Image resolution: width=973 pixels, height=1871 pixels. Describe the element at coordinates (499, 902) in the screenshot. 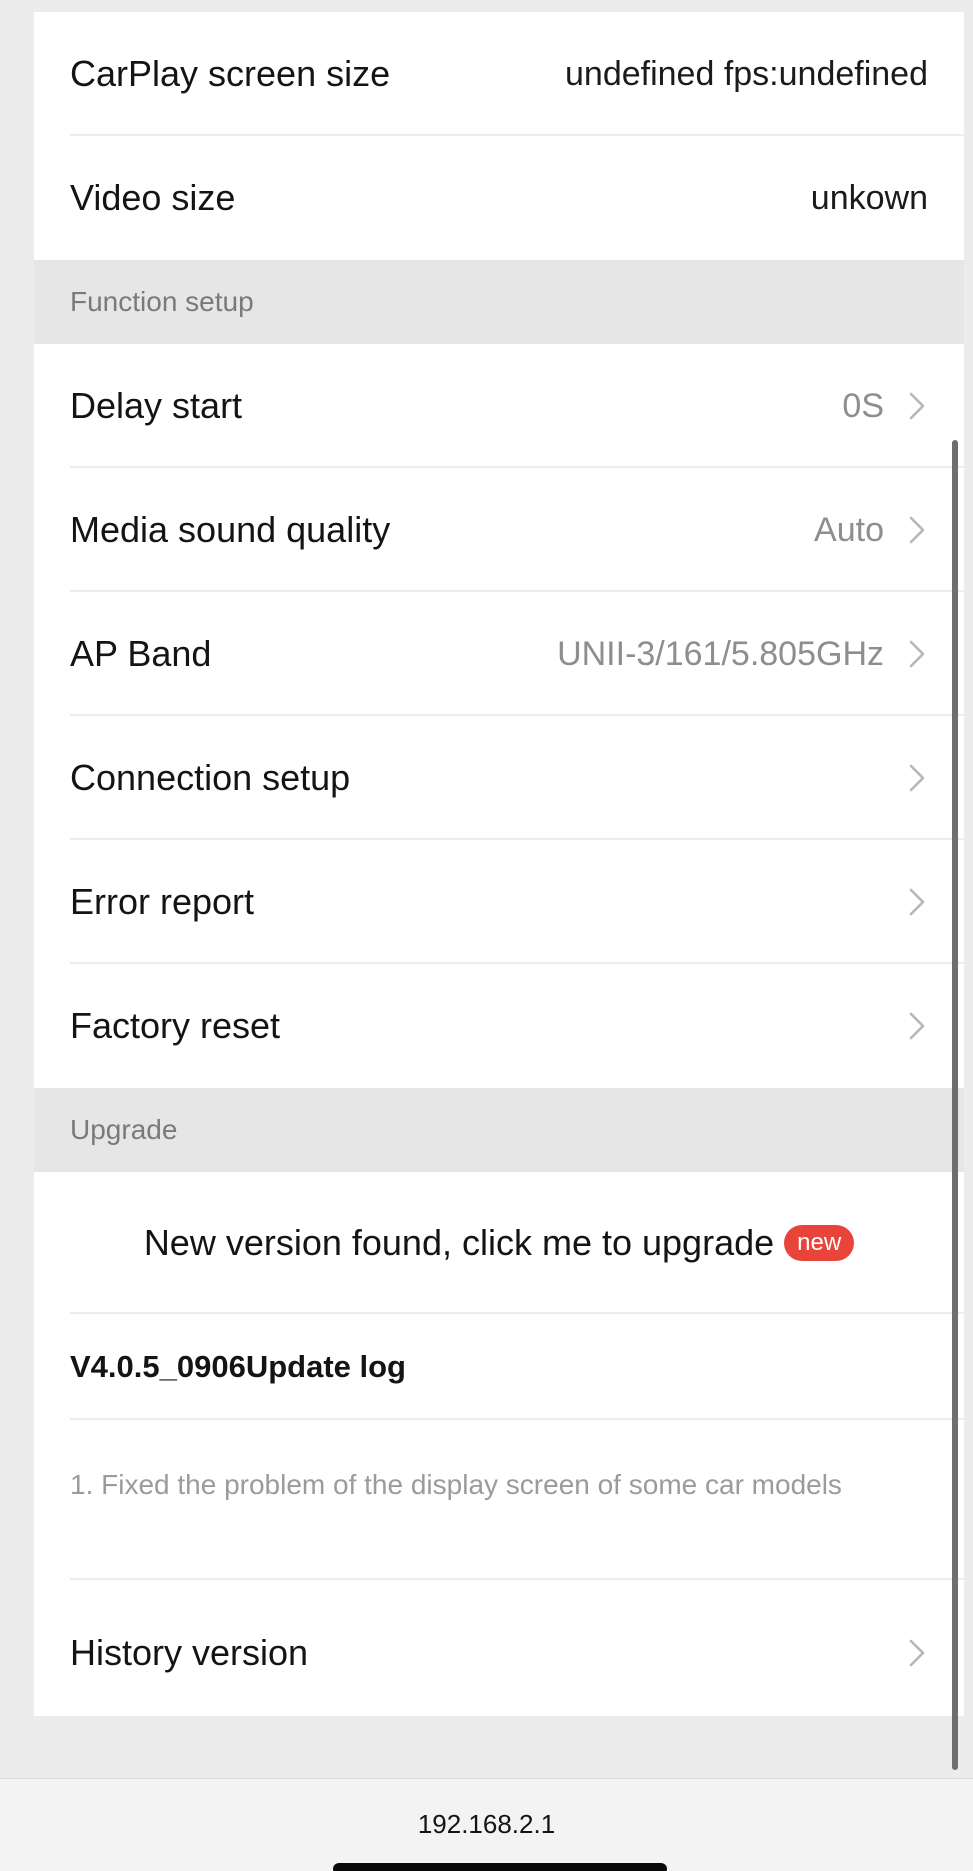

I see `error-report-row: Error report` at that location.